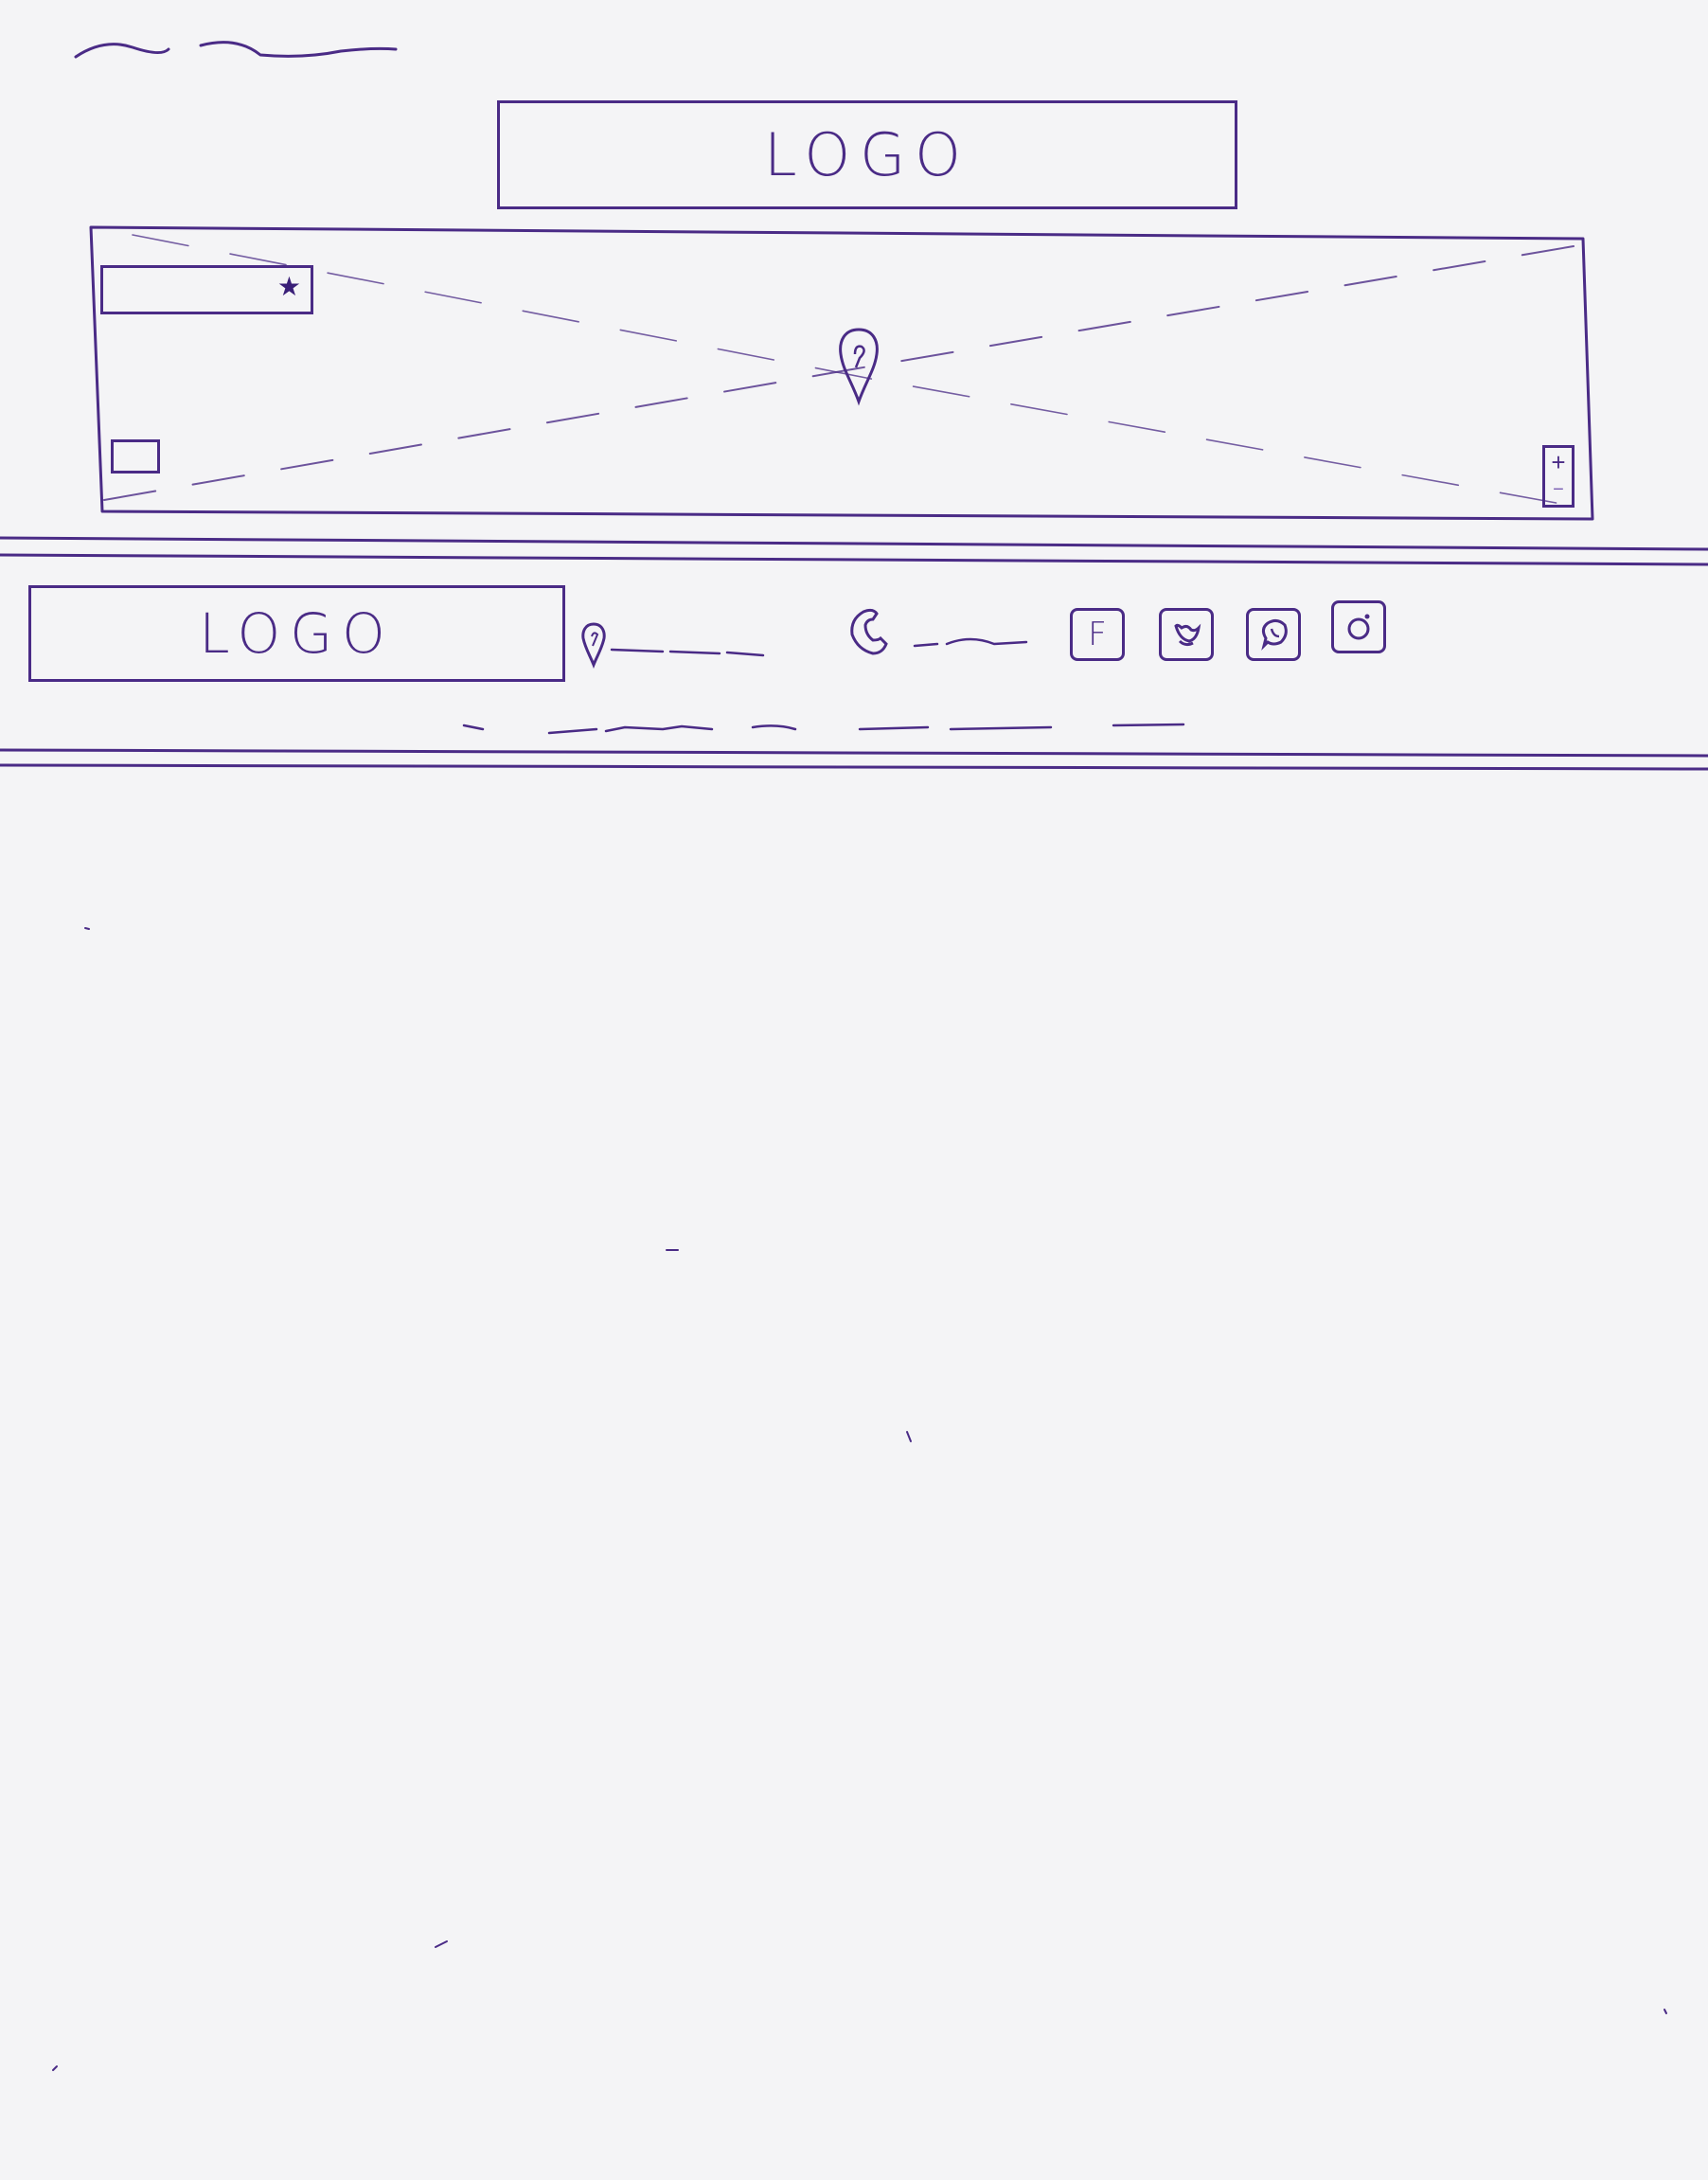 This screenshot has width=1708, height=2180. Describe the element at coordinates (854, 551) in the screenshot. I see `section-separator-top` at that location.